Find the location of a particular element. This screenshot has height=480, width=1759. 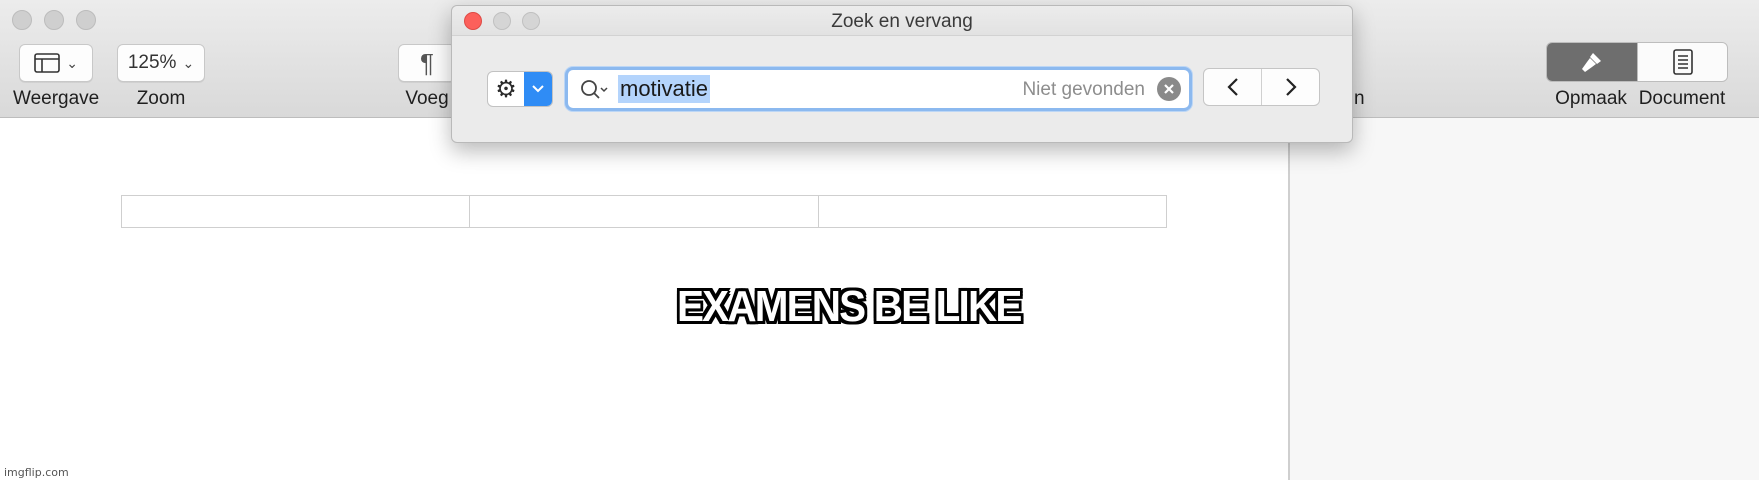

meme-caption: EXAMENS BE LIKE is located at coordinates (849, 306).